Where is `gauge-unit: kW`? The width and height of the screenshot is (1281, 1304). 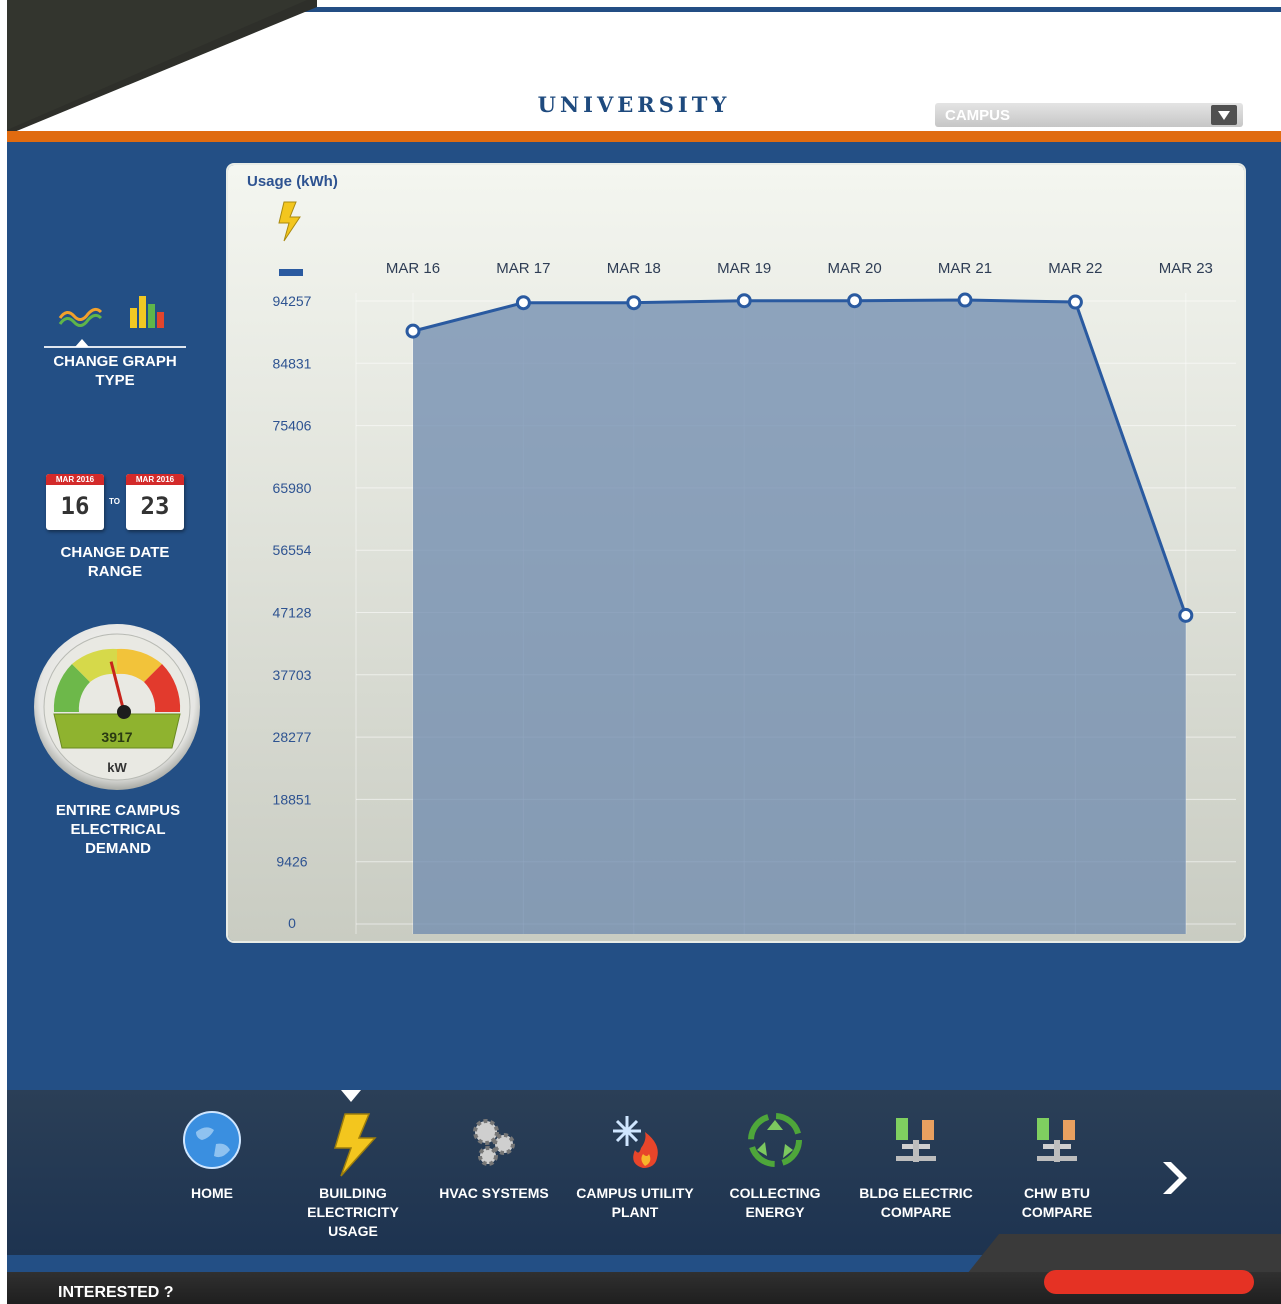 gauge-unit: kW is located at coordinates (117, 767).